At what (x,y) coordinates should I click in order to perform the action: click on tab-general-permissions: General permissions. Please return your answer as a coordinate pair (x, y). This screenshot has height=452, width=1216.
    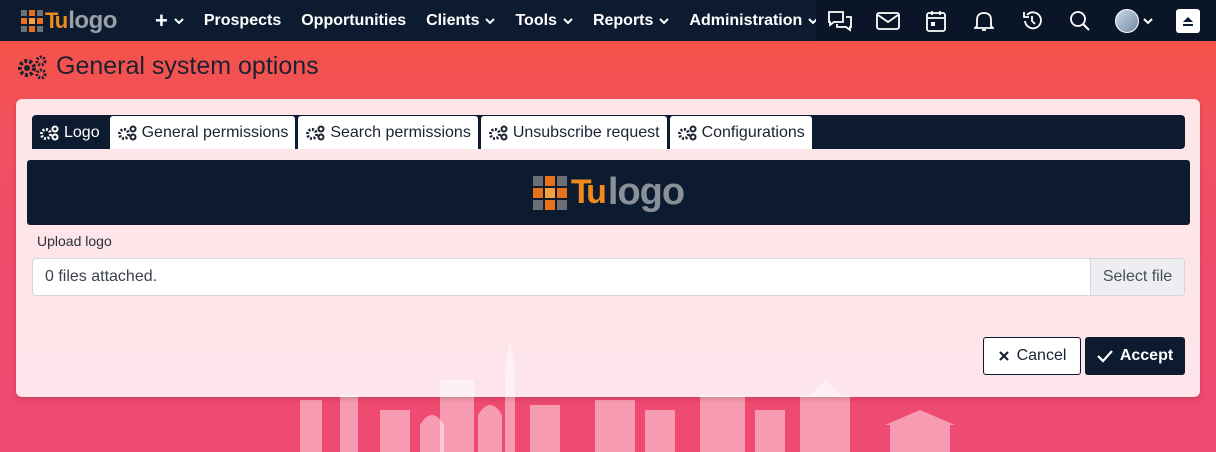
    Looking at the image, I should click on (202, 132).